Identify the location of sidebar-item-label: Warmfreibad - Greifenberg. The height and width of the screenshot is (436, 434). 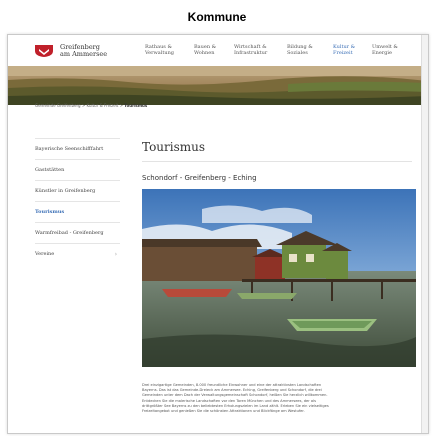
(69, 233).